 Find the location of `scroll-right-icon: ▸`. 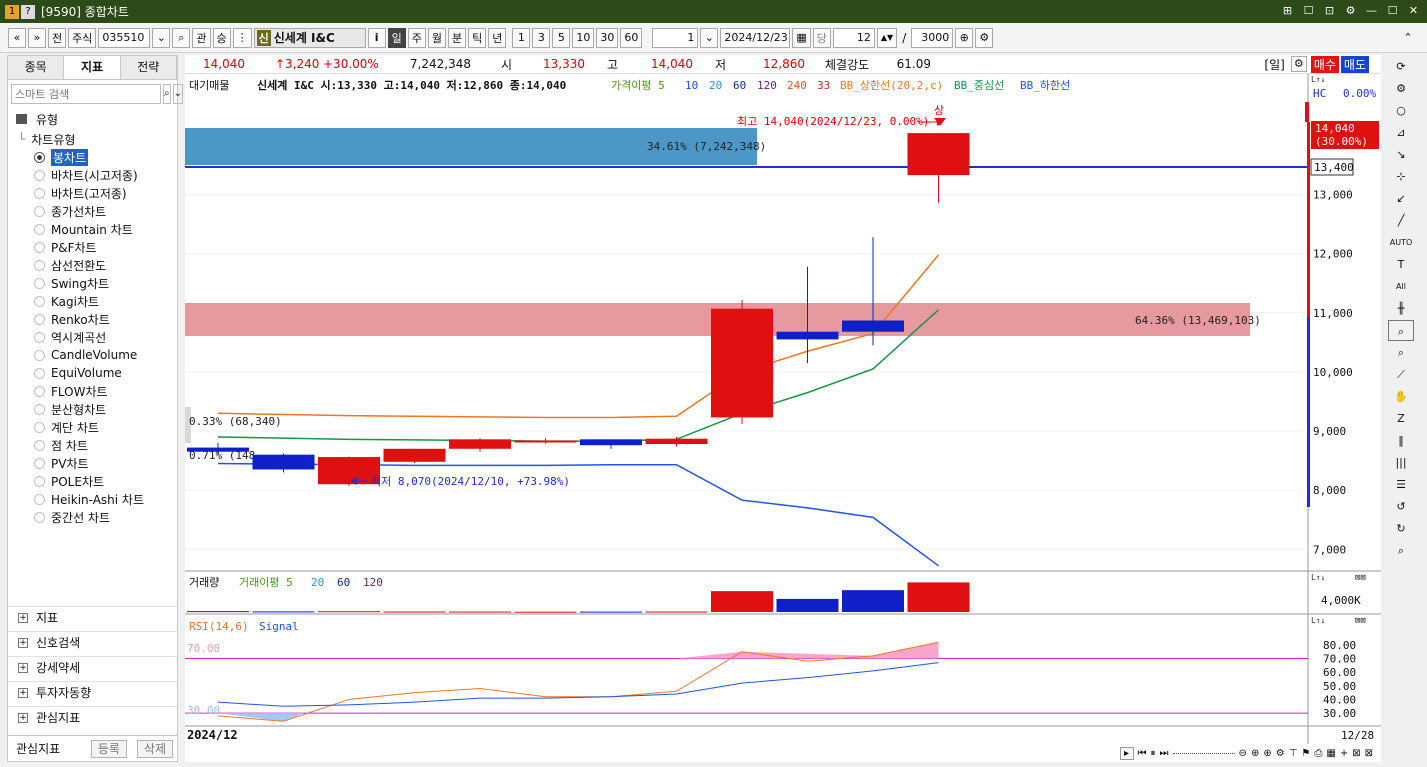

scroll-right-icon: ▸ is located at coordinates (1126, 753).